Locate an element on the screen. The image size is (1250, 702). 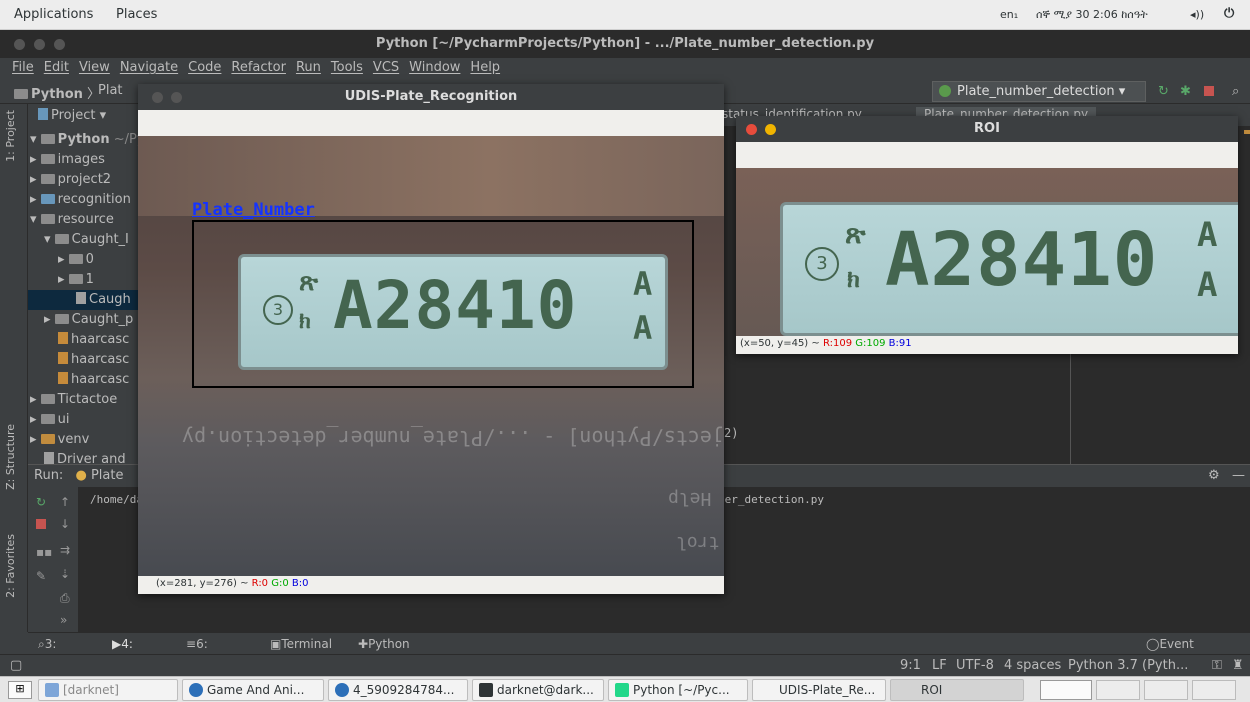
tree-item: ▸ ui is located at coordinates (84, 420).